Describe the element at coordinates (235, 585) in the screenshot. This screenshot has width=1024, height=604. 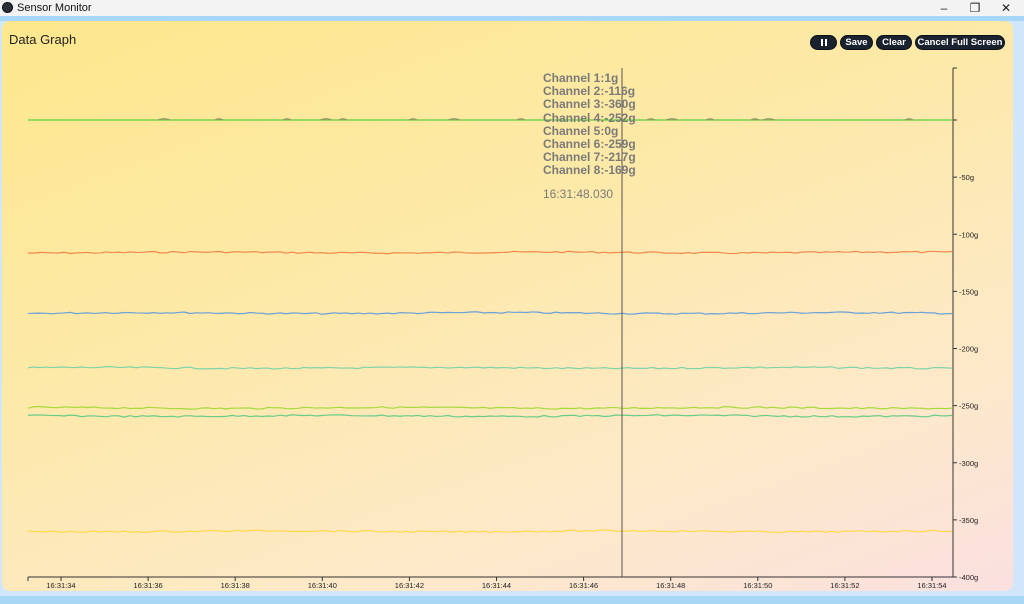
I see `x-tick-label: 16:31:38` at that location.